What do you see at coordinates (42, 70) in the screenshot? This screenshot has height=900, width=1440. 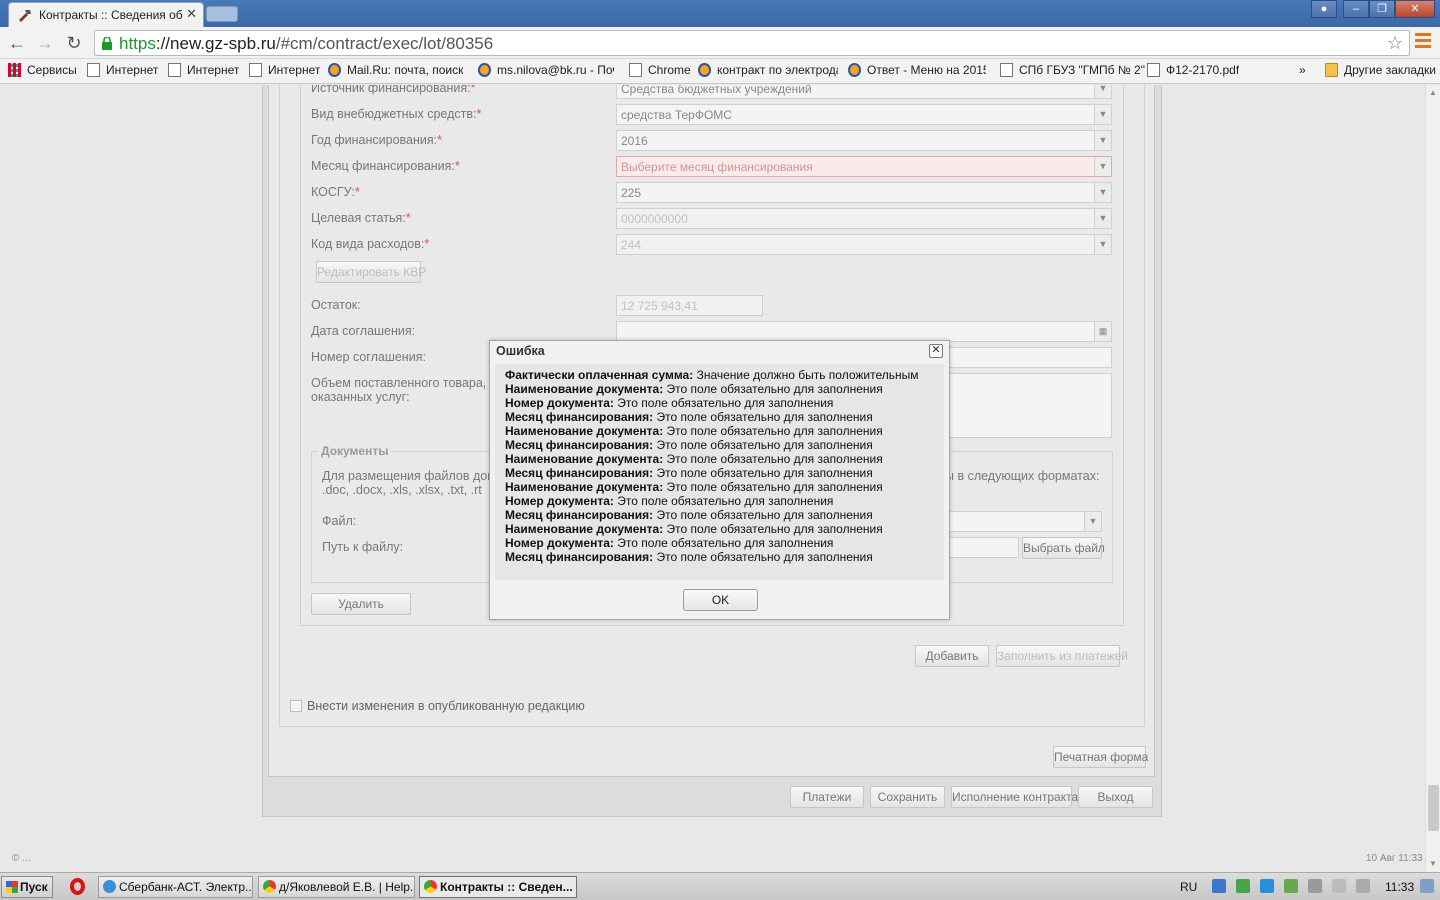 I see `bookmark-item: Сервисы` at bounding box center [42, 70].